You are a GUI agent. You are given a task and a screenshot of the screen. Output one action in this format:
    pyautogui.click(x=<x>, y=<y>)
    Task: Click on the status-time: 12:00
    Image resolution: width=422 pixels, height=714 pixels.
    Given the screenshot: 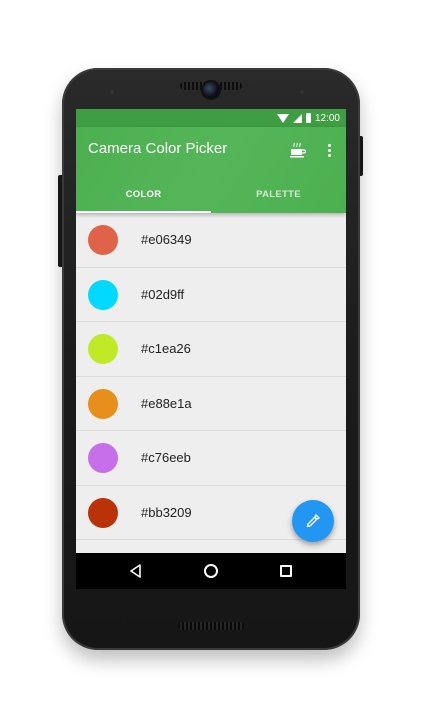 What is the action you would take?
    pyautogui.click(x=327, y=118)
    